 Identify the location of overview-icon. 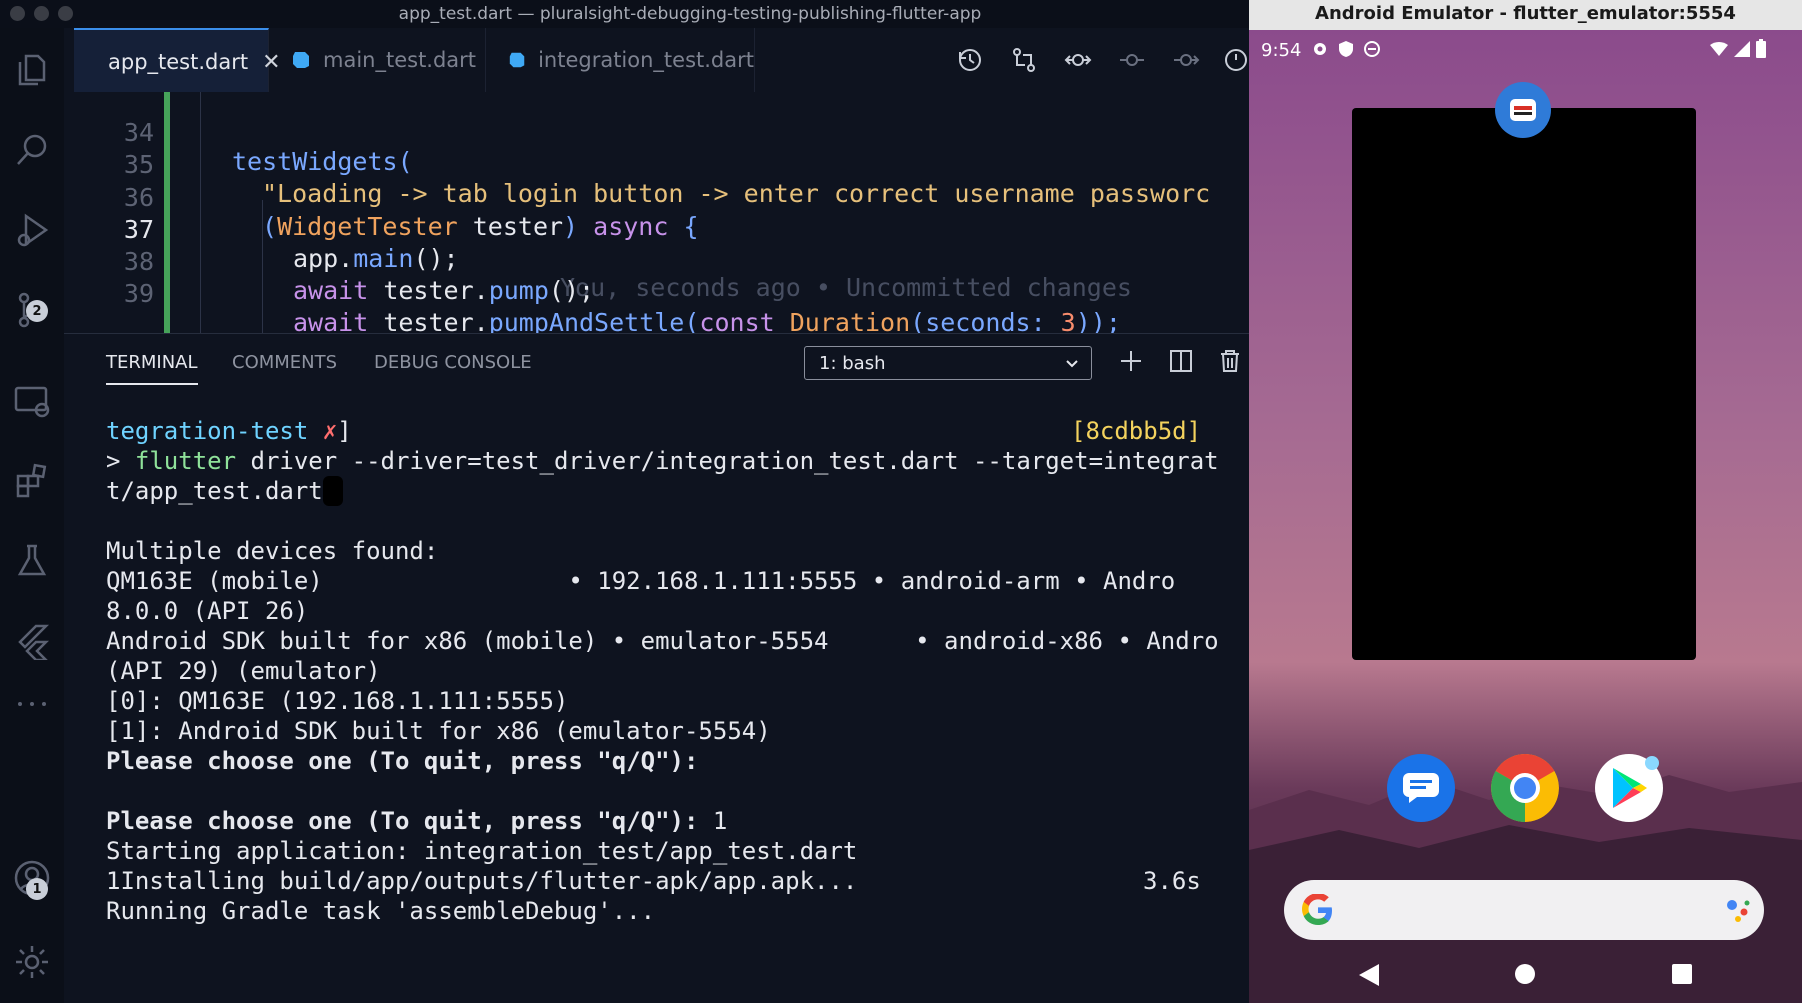
(1682, 974).